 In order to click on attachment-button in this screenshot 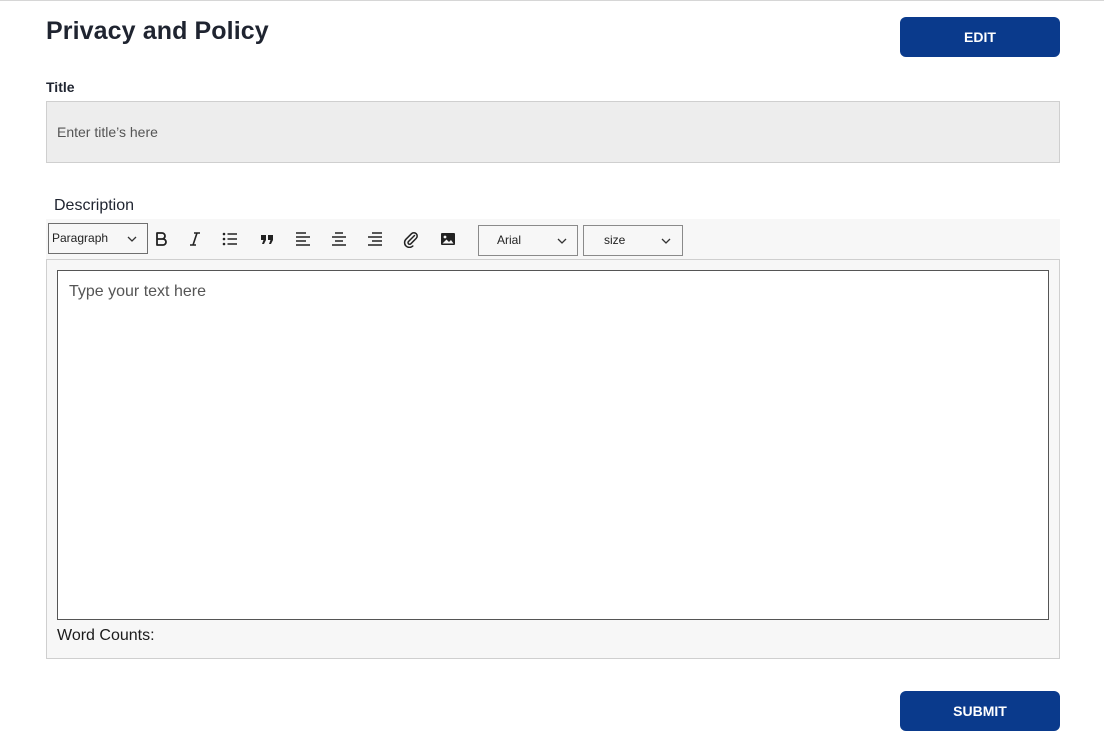, I will do `click(411, 239)`.